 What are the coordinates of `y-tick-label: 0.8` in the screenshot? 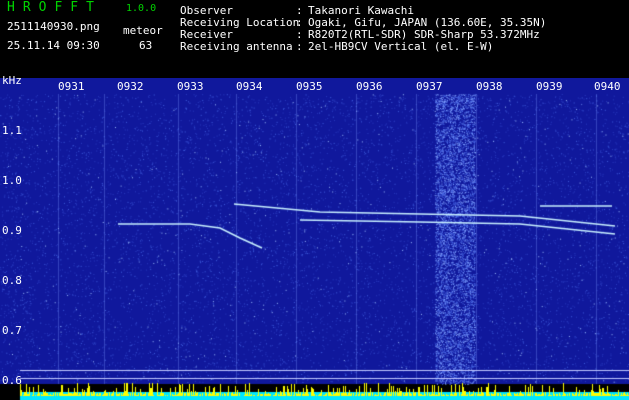 It's located at (12, 280).